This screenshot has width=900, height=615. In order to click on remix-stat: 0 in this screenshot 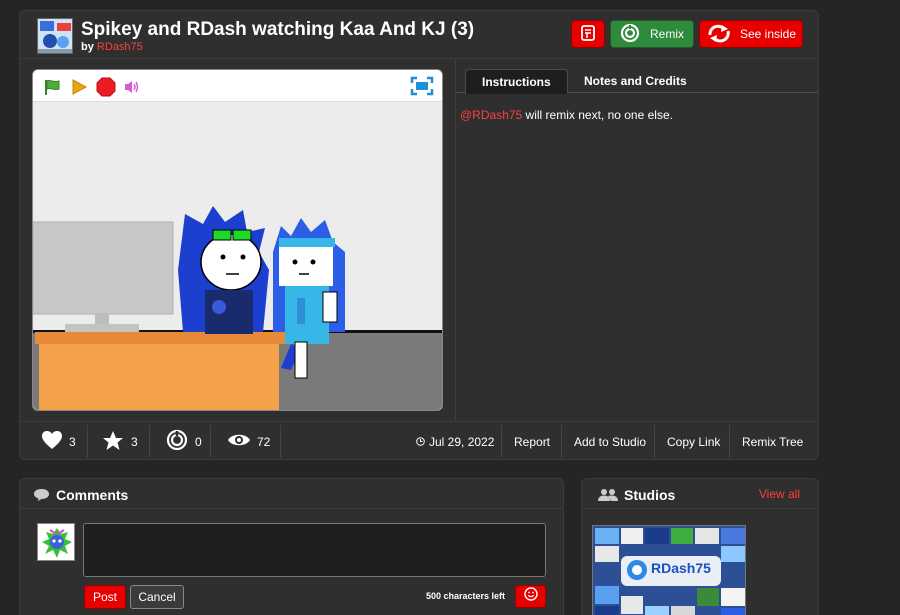, I will do `click(184, 440)`.